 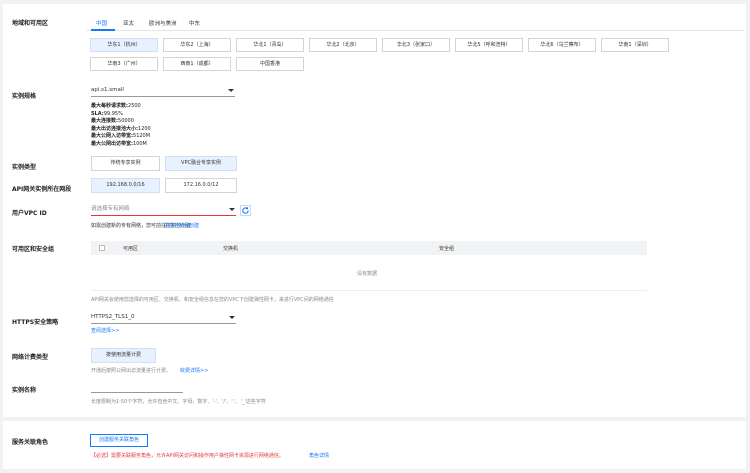 What do you see at coordinates (110, 209) in the screenshot?
I see `vpc-select-placeholder: 请选择专有网络` at bounding box center [110, 209].